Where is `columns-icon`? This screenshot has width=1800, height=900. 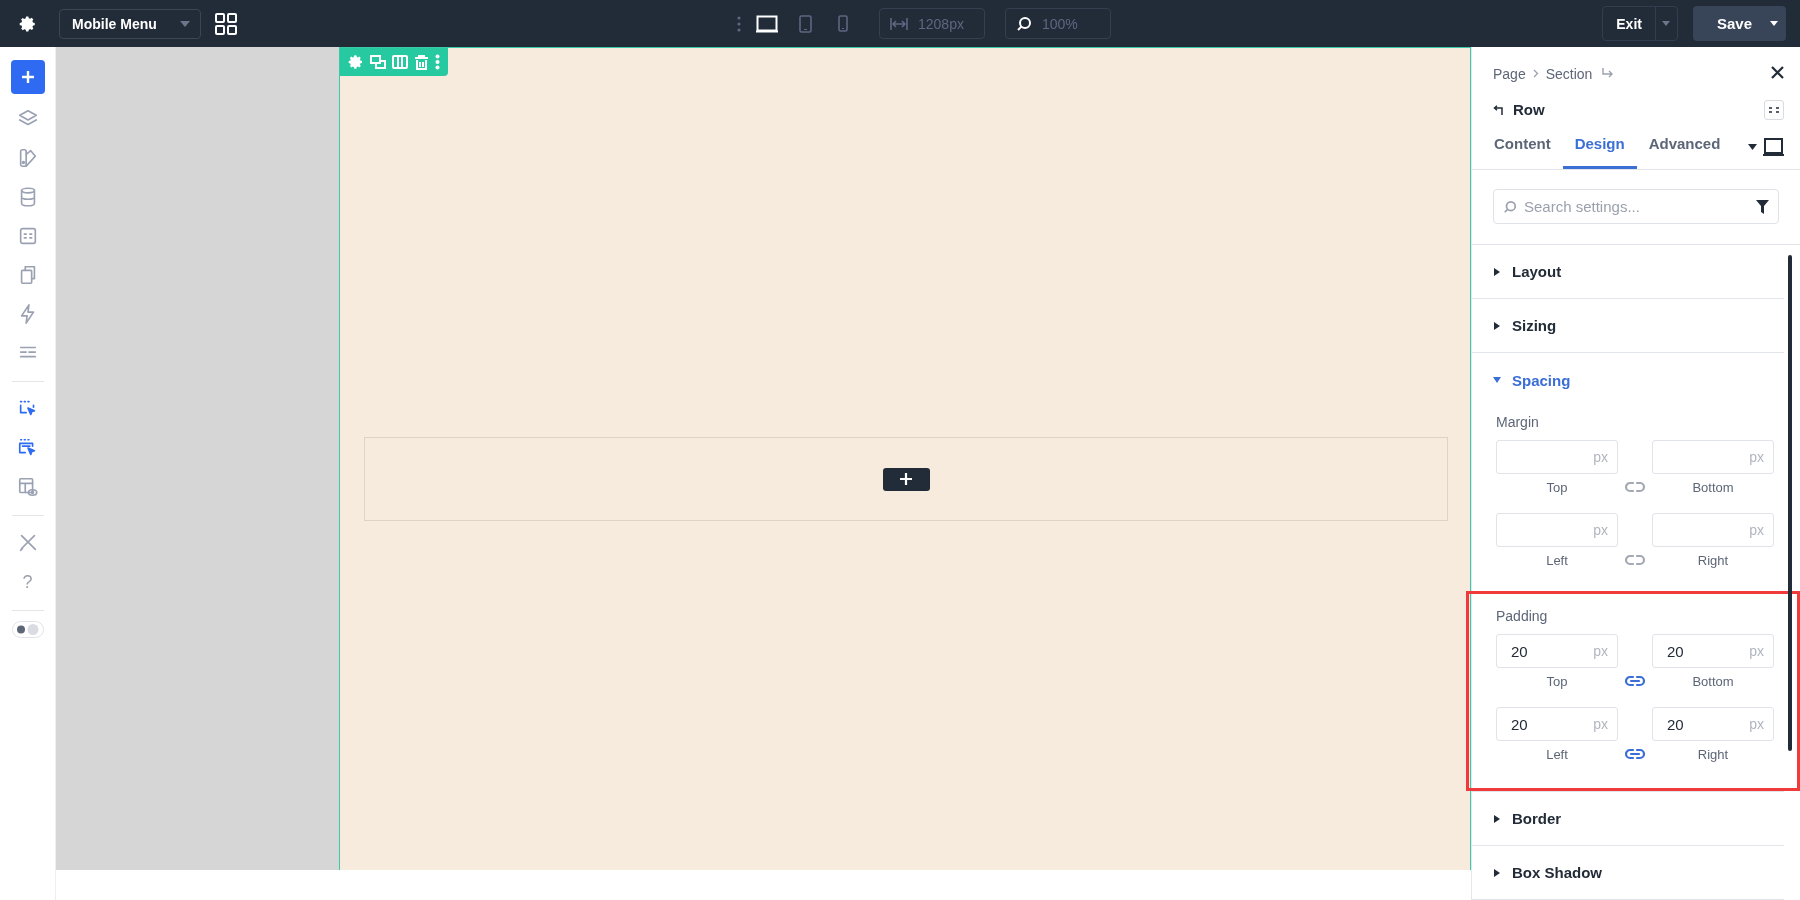
columns-icon is located at coordinates (400, 62).